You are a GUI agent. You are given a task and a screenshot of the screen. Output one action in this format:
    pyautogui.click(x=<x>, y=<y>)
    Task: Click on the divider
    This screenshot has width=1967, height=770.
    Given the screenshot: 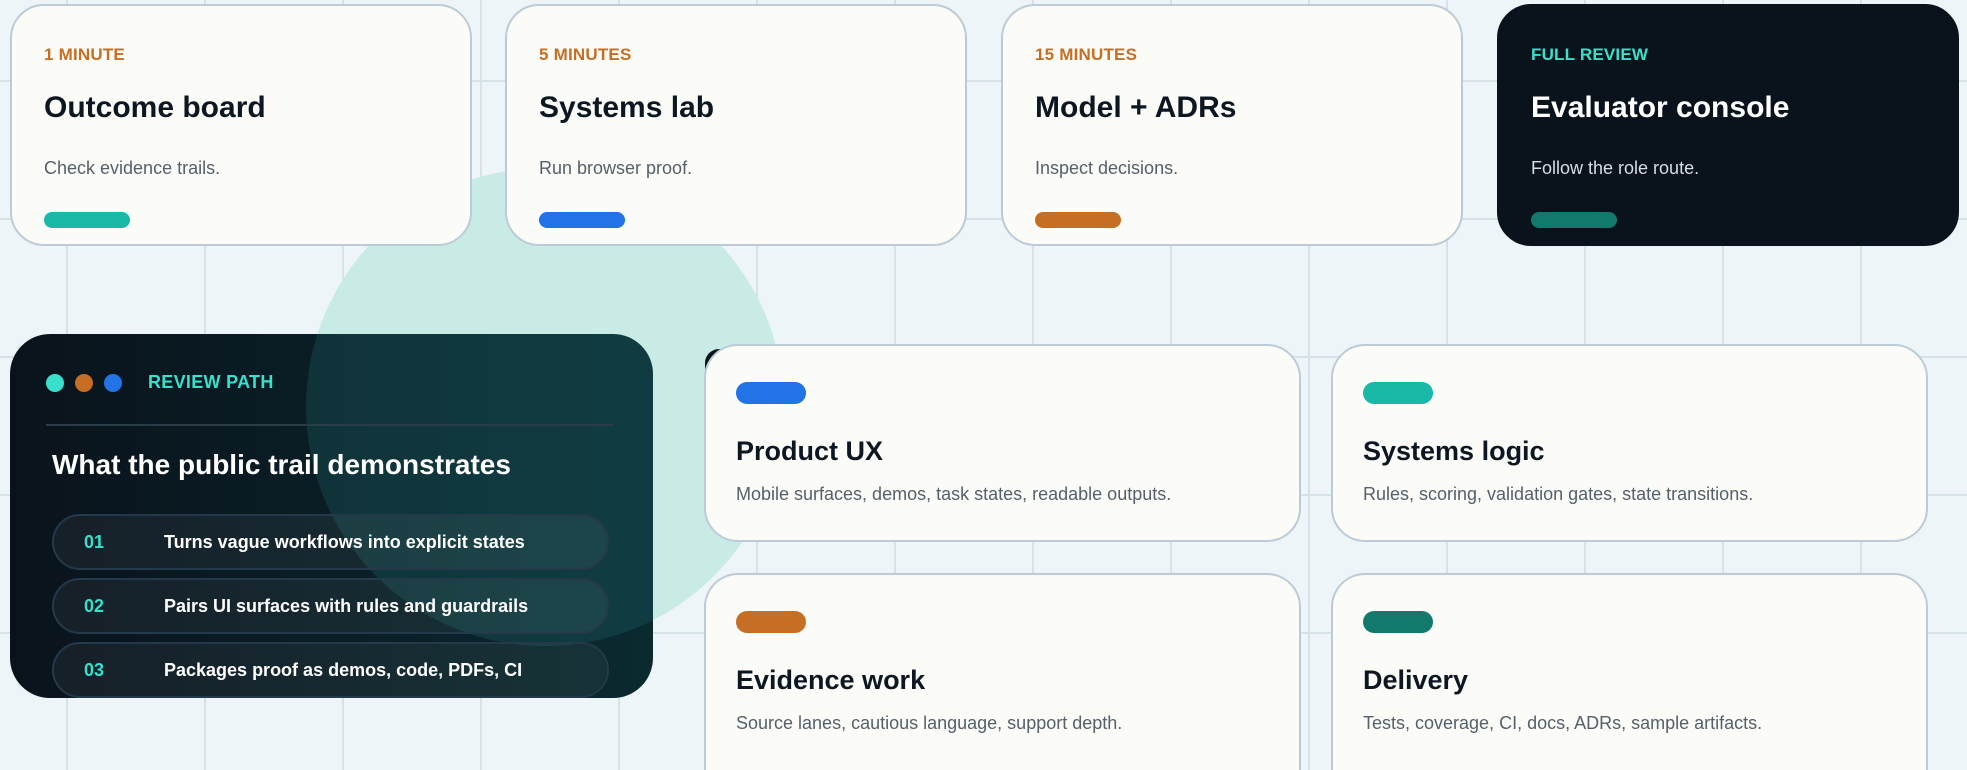 What is the action you would take?
    pyautogui.click(x=330, y=425)
    